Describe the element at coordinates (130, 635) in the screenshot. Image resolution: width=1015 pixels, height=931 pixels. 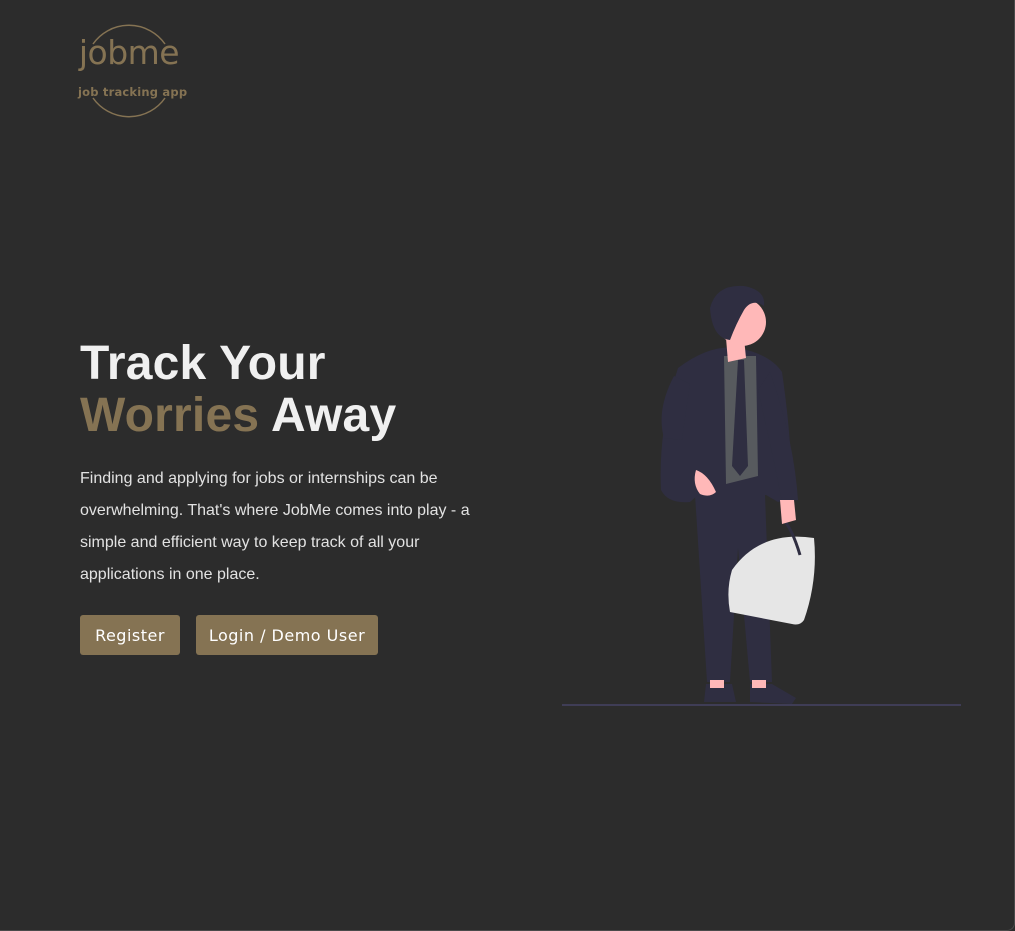
I see `register-button: Register` at that location.